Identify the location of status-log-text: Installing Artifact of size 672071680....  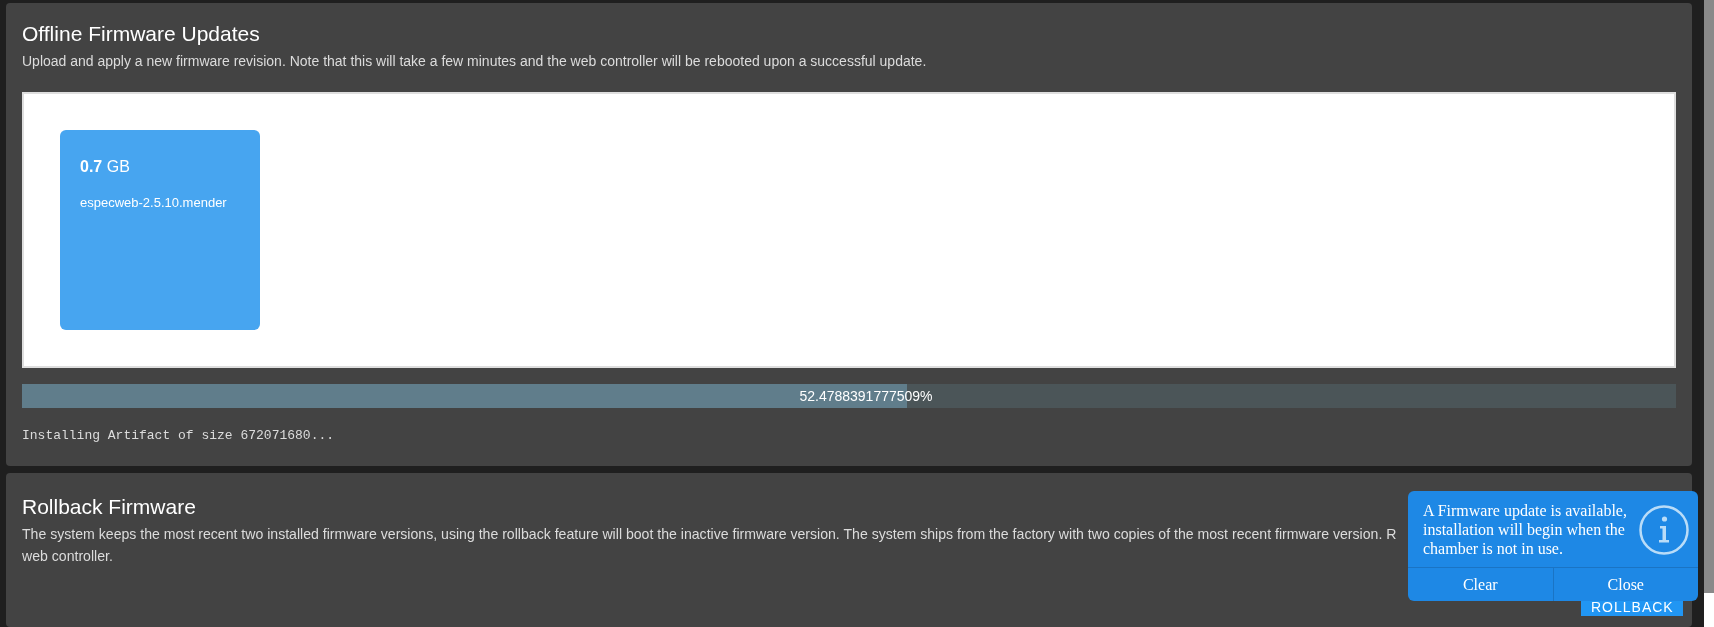
(178, 436).